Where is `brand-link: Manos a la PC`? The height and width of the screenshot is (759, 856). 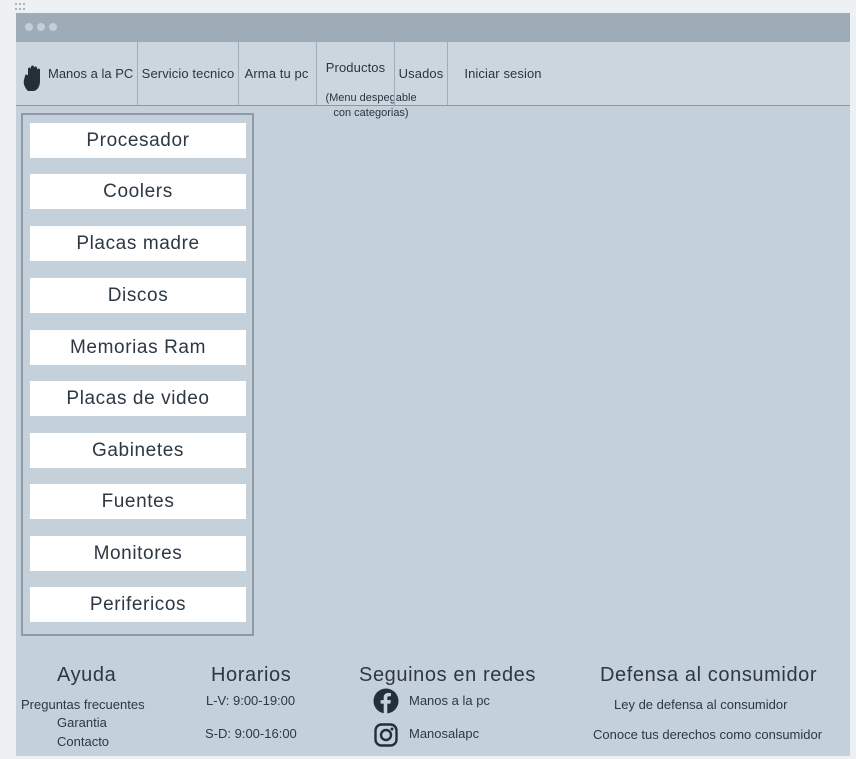
brand-link: Manos a la PC is located at coordinates (76, 73).